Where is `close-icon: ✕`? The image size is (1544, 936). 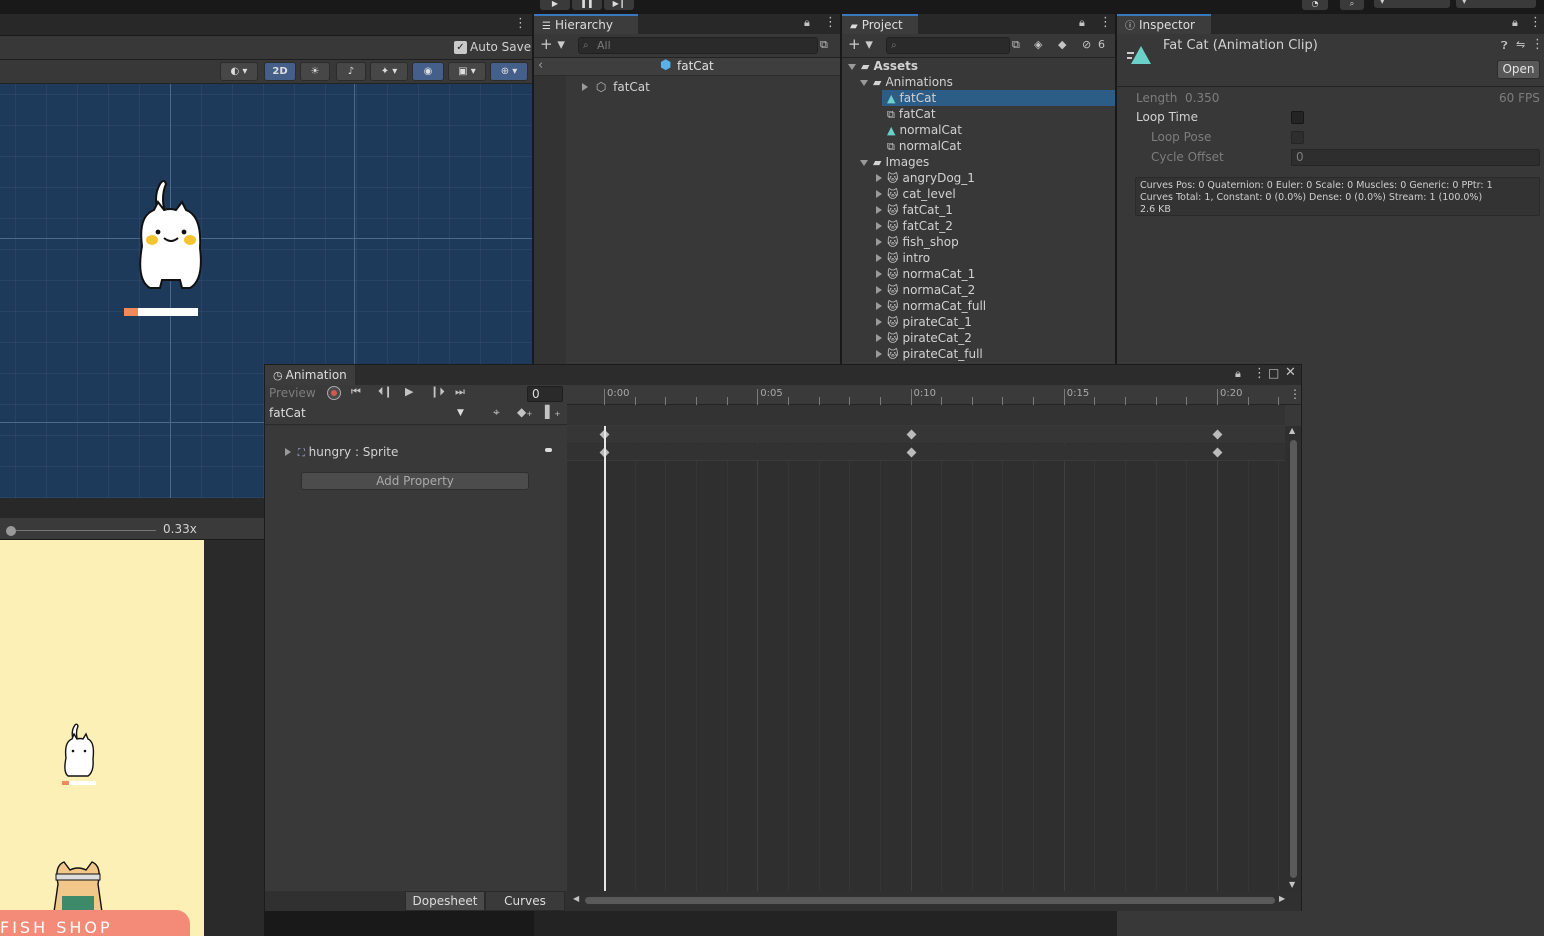
close-icon: ✕ is located at coordinates (1290, 372).